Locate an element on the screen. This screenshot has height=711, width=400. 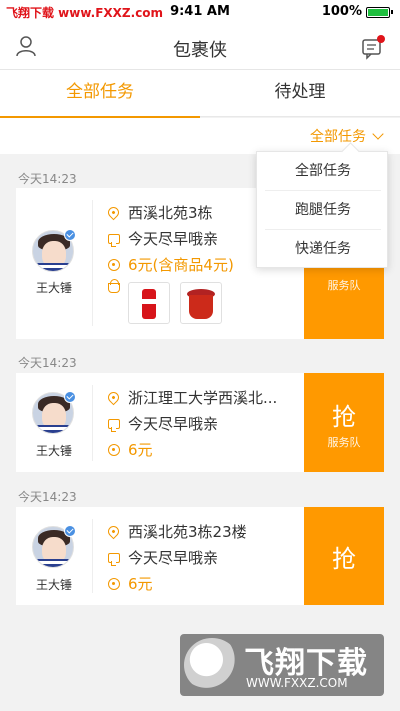
battery-percent: 100% is located at coordinates (341, 11).